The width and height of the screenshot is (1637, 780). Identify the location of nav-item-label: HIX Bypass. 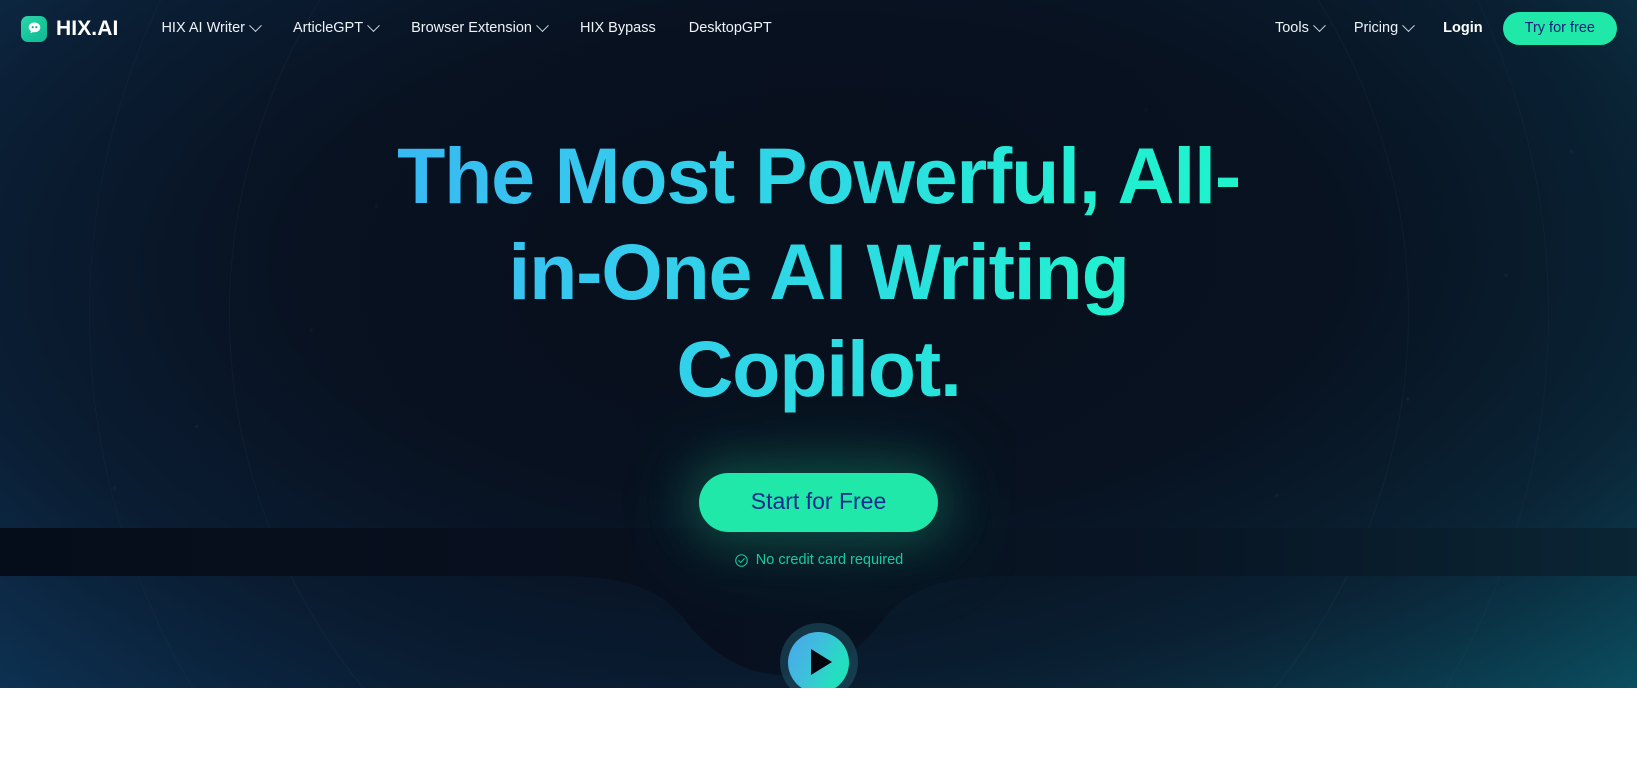
(617, 28).